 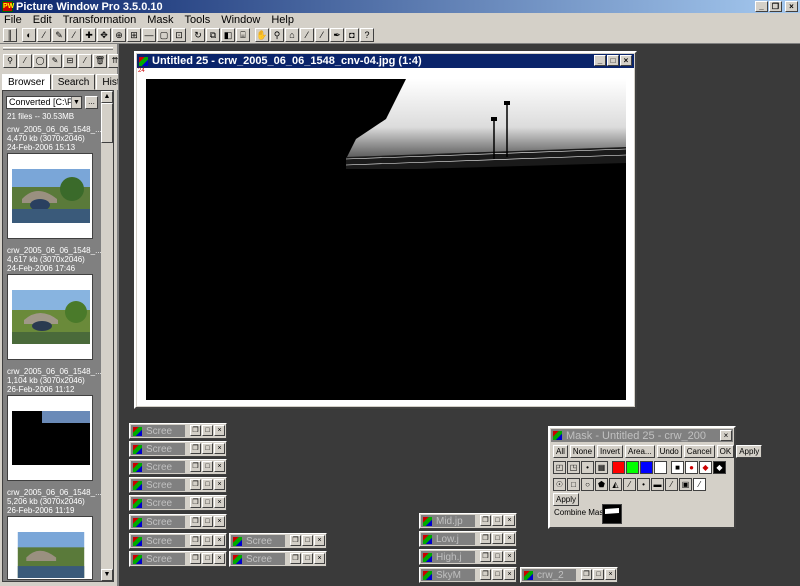 What do you see at coordinates (292, 34) in the screenshot?
I see `build-icon: ⌂` at bounding box center [292, 34].